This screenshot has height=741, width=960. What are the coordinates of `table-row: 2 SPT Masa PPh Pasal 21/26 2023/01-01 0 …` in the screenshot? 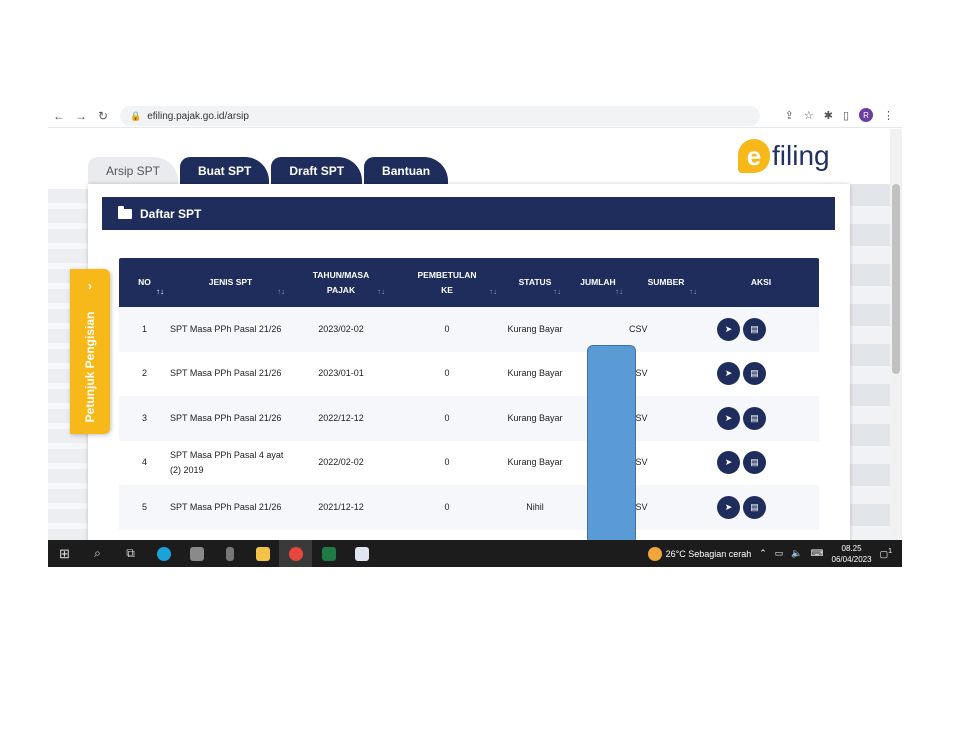 It's located at (469, 374).